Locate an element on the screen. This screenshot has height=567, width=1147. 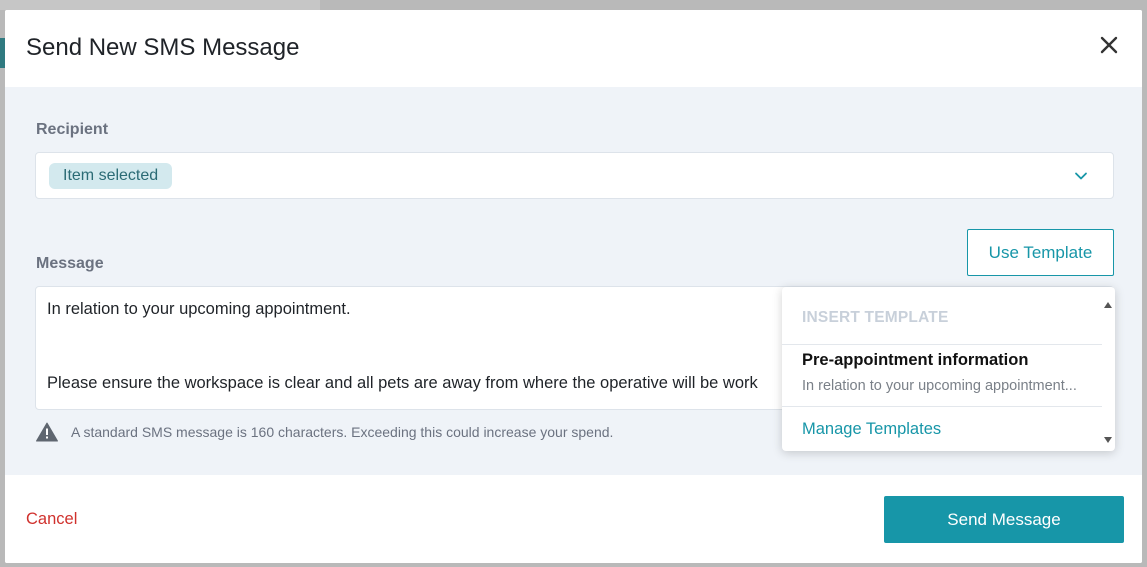
cancel-button: Cancel is located at coordinates (51, 519).